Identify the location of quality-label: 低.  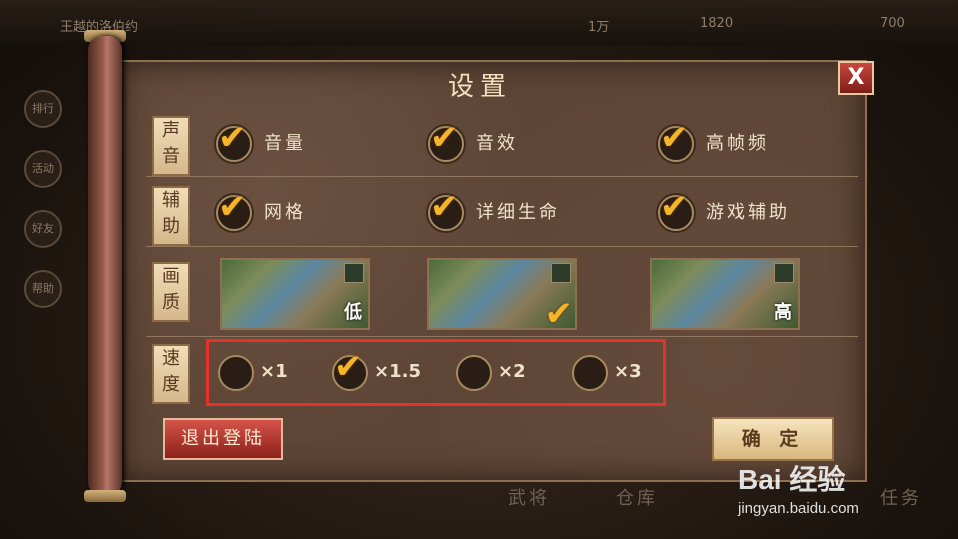
(353, 312).